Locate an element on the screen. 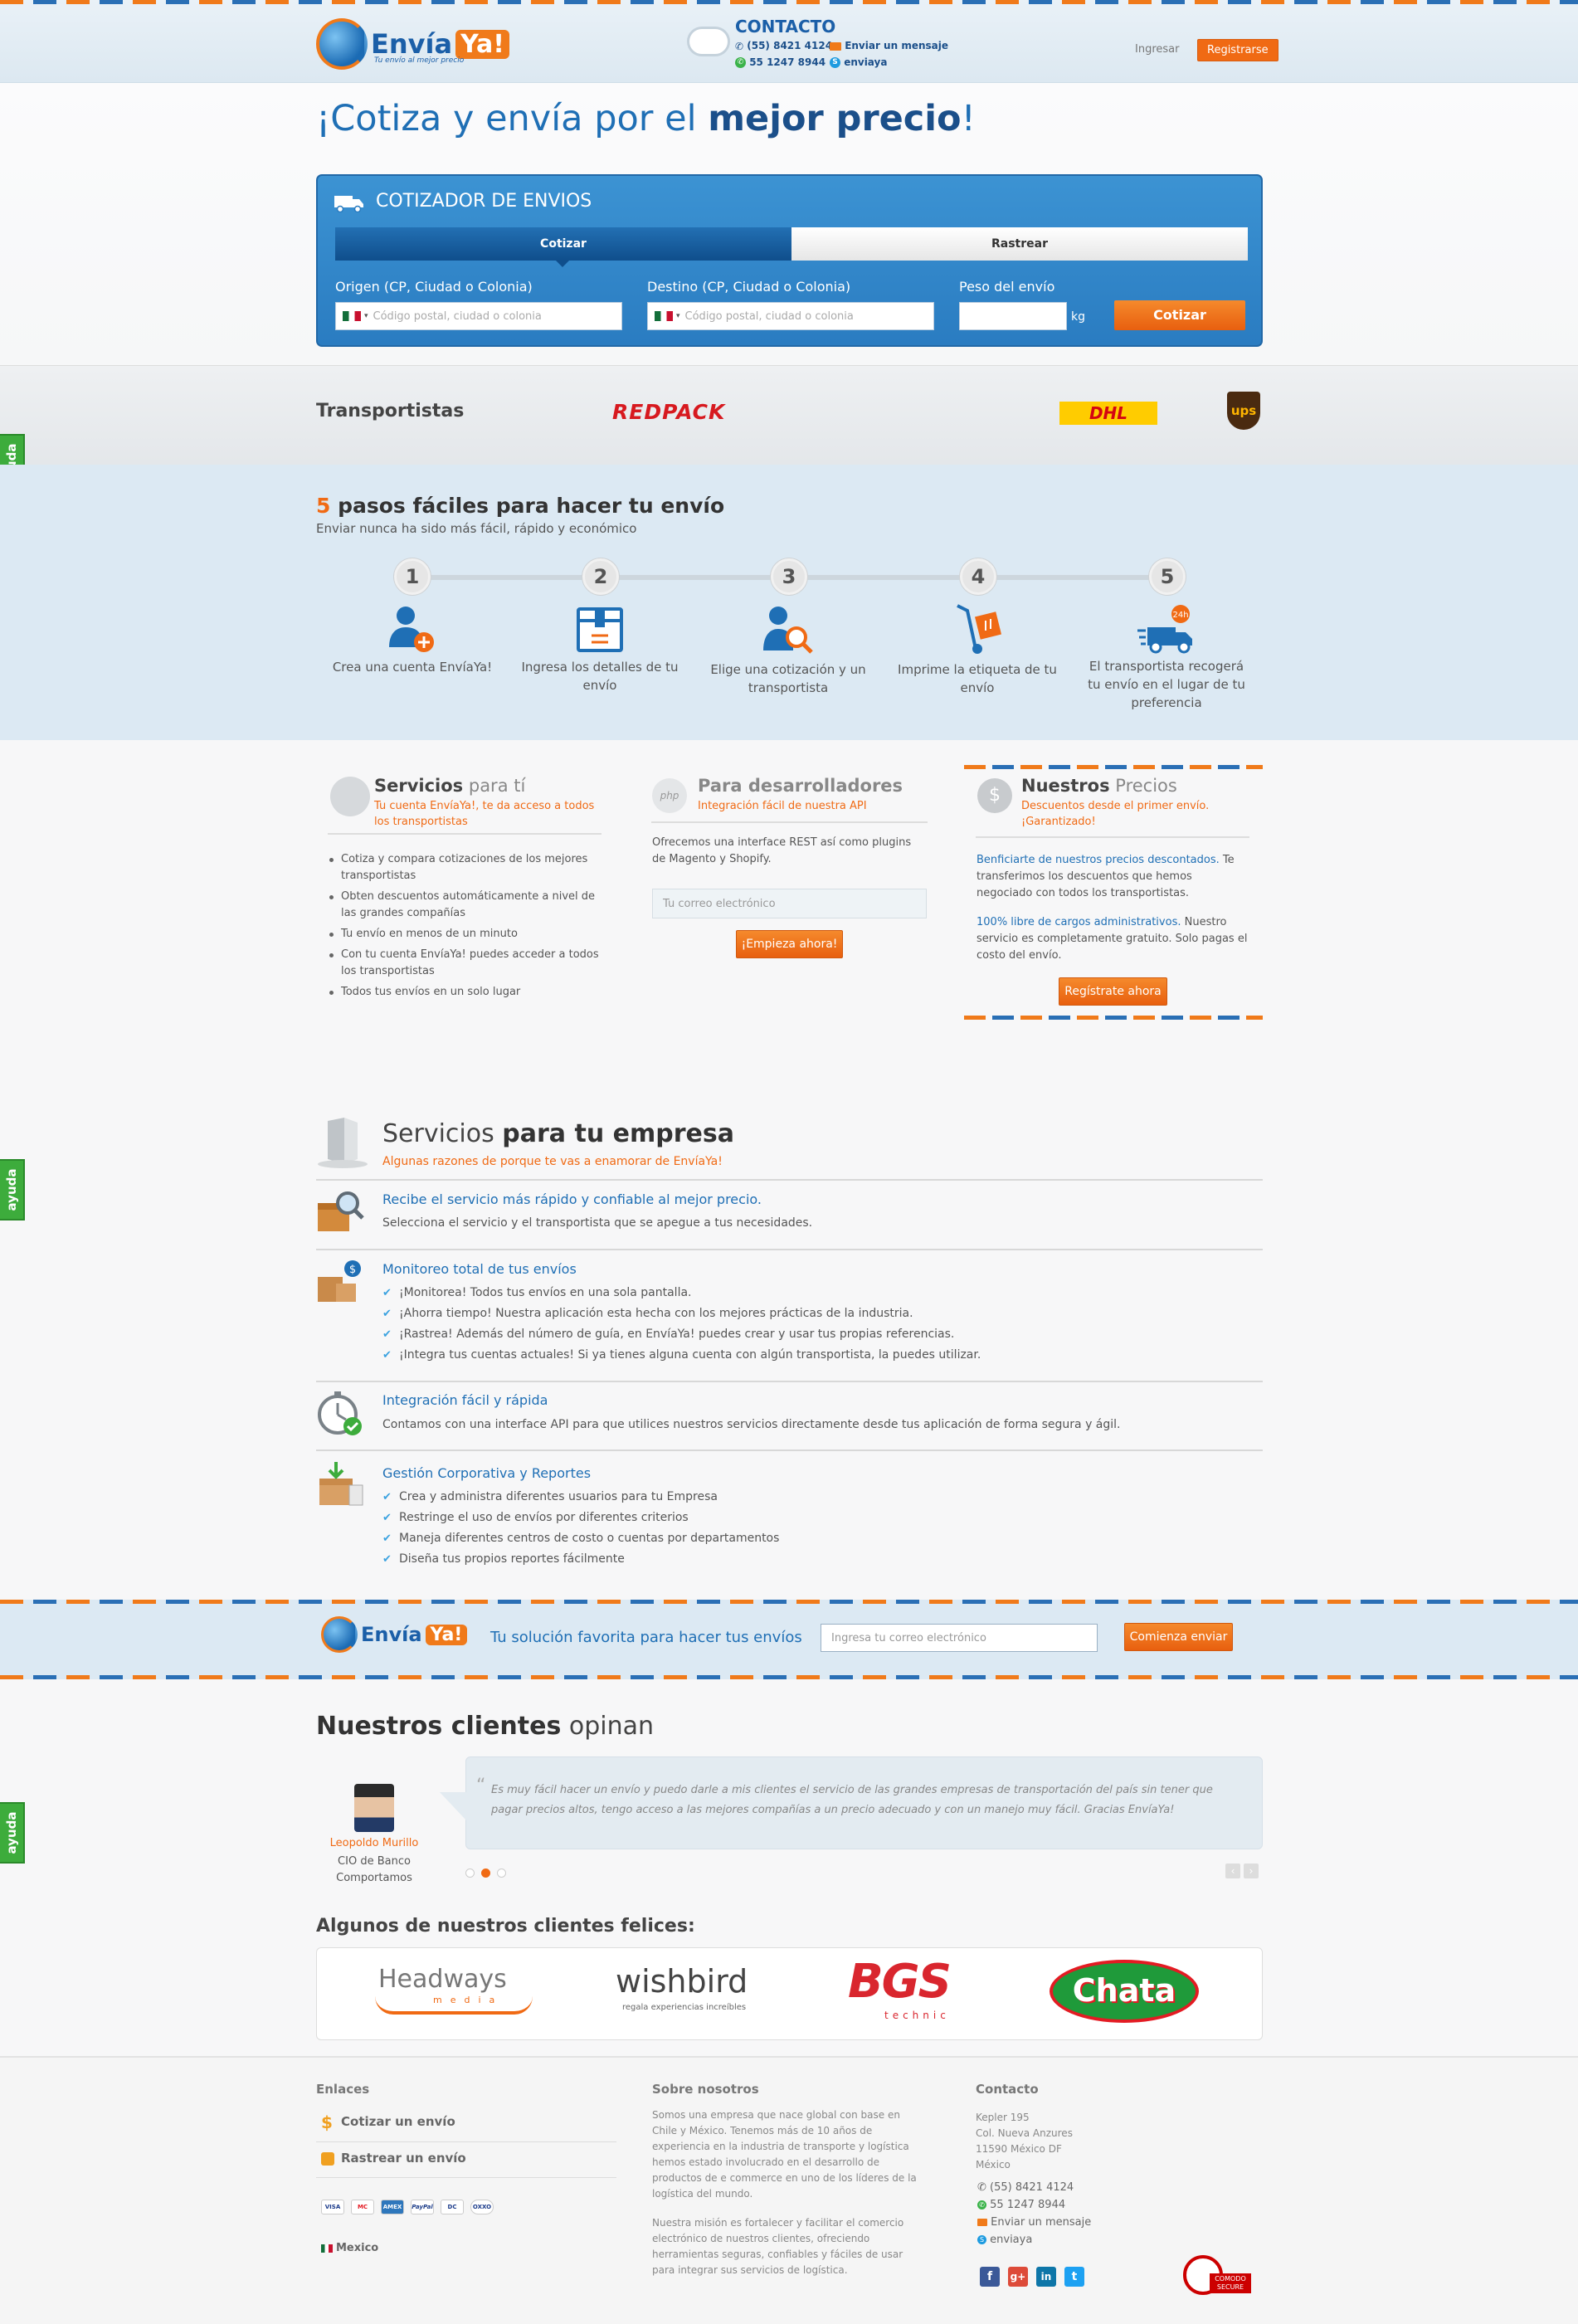 The width and height of the screenshot is (1578, 2324). truck-icon is located at coordinates (348, 204).